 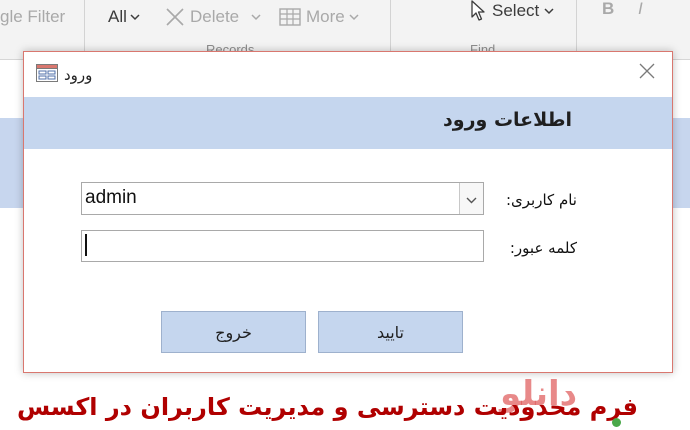 I want to click on exit-button: خروج, so click(x=233, y=332).